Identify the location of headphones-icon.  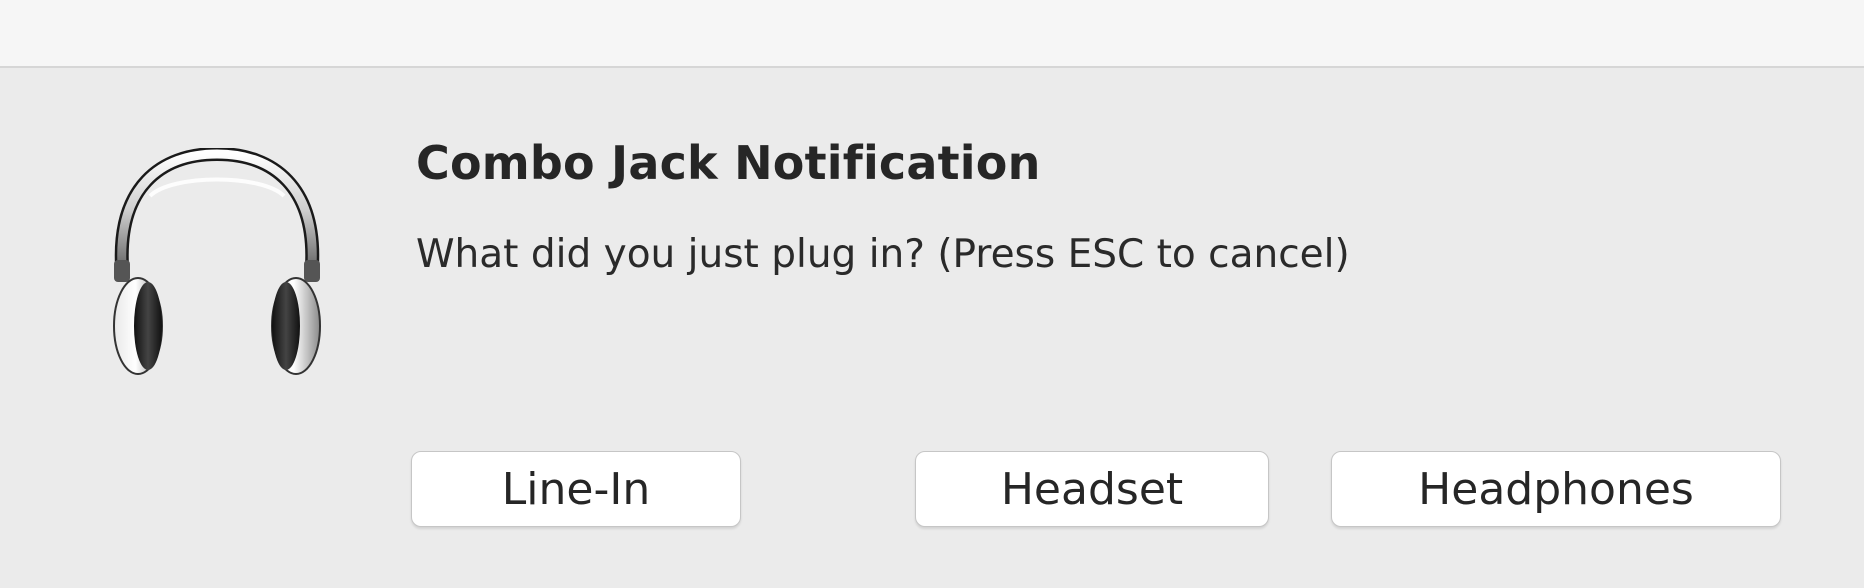
(217, 262).